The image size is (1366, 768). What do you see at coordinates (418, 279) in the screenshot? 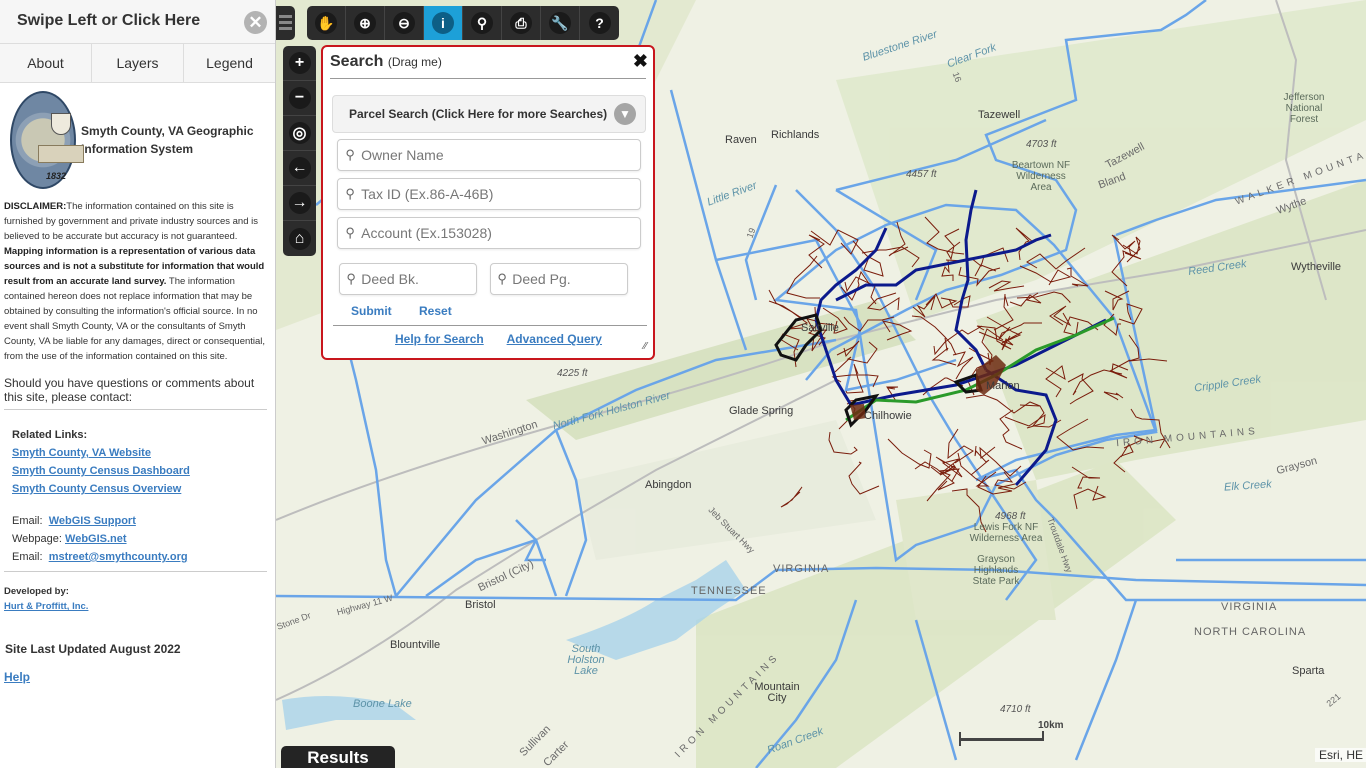
I see `deed-book-input` at bounding box center [418, 279].